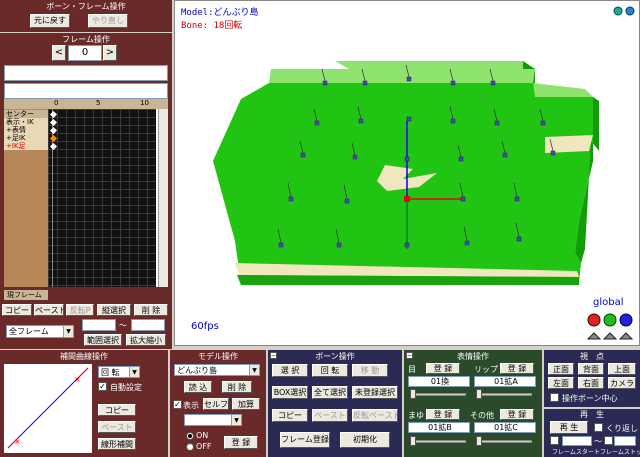 This screenshot has width=640, height=457. Describe the element at coordinates (305, 440) in the screenshot. I see `frame-register-button: フレーム登録` at that location.